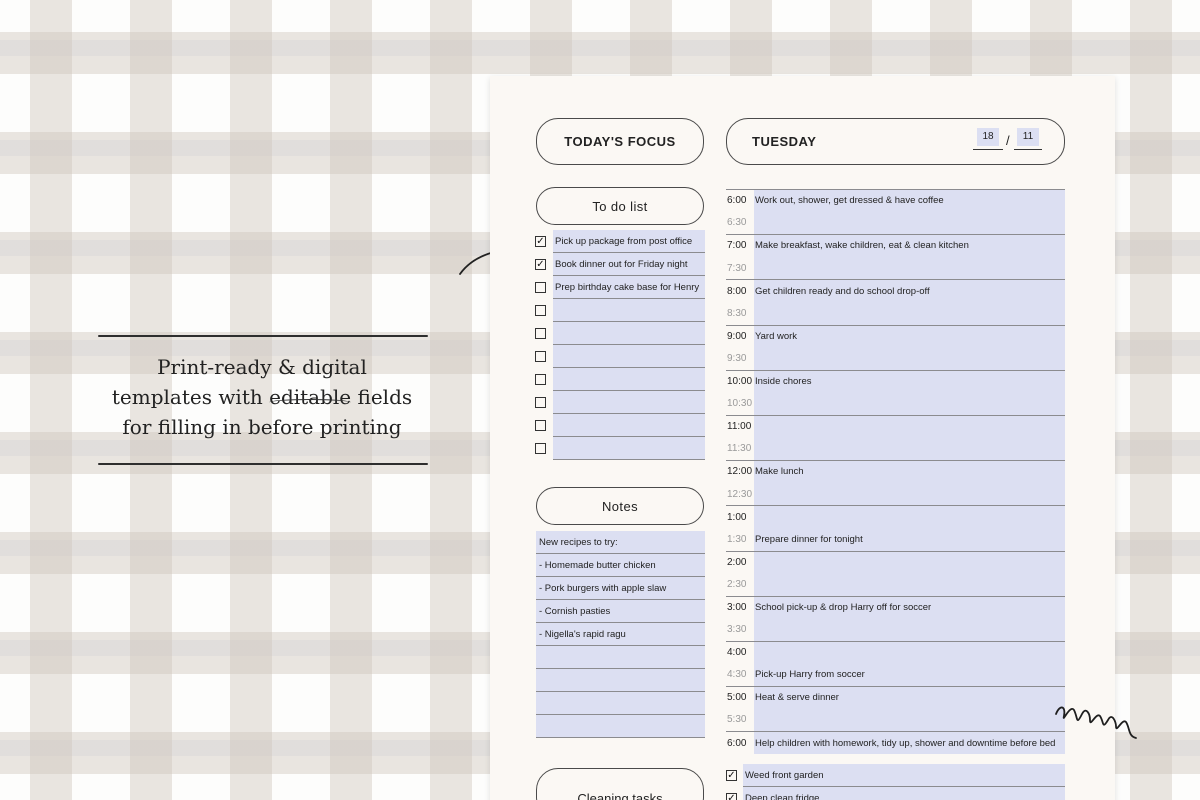 This screenshot has width=1200, height=800. I want to click on notes-header: Notes, so click(620, 506).